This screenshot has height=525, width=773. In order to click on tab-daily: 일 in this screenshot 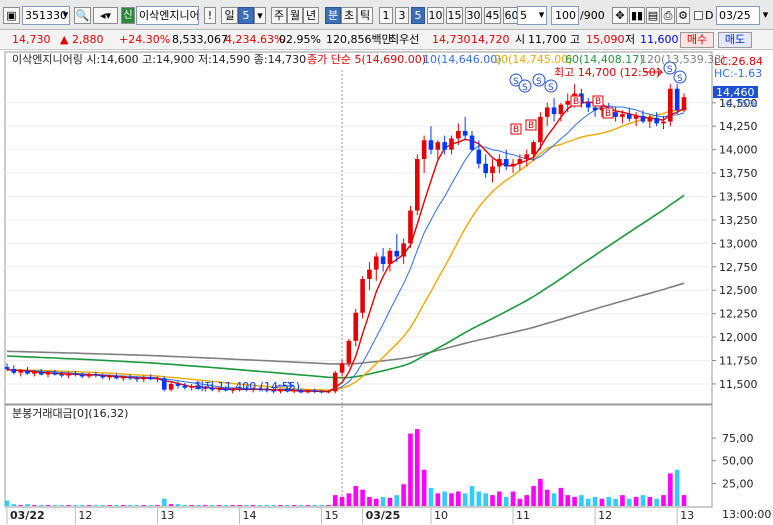, I will do `click(229, 15)`.